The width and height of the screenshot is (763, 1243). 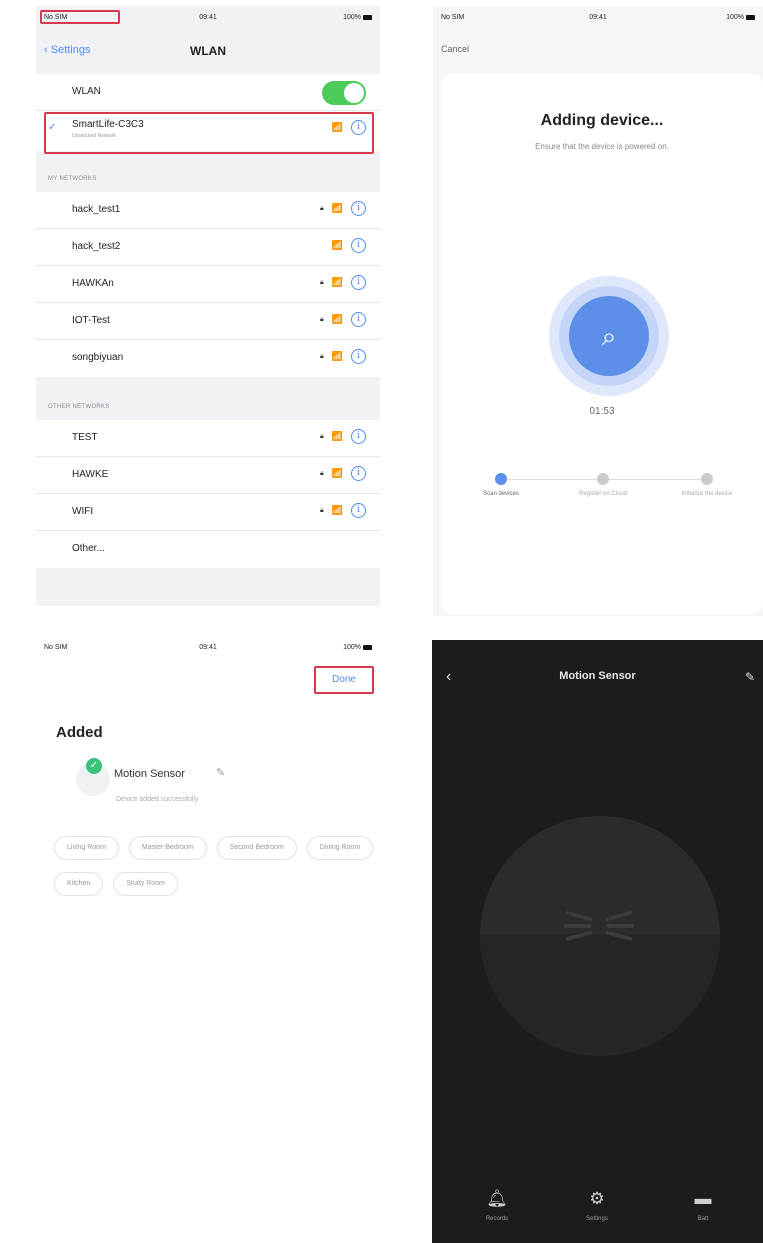 I want to click on network-row: HAWKAn 🔒︎ 📶 i, so click(x=208, y=284).